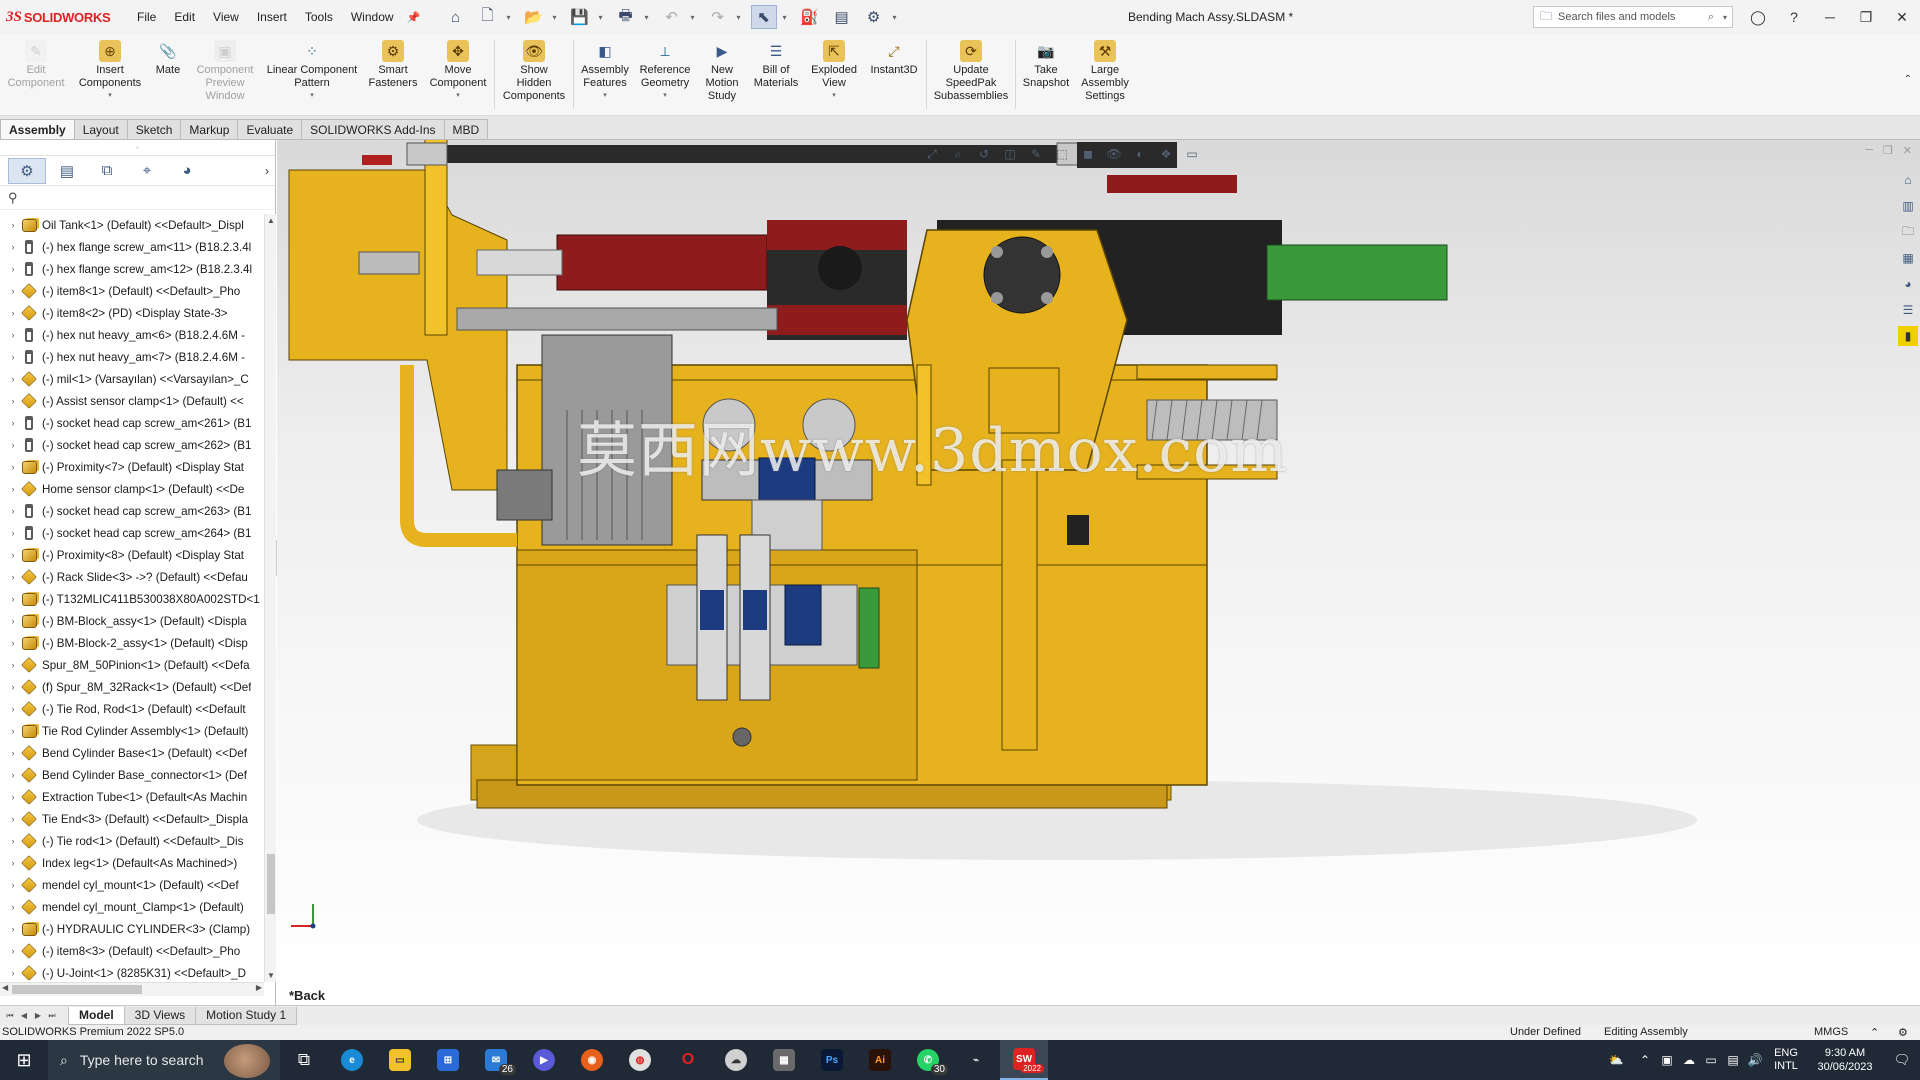 This screenshot has width=1920, height=1080. What do you see at coordinates (1794, 17) in the screenshot?
I see `help-icon: ?` at bounding box center [1794, 17].